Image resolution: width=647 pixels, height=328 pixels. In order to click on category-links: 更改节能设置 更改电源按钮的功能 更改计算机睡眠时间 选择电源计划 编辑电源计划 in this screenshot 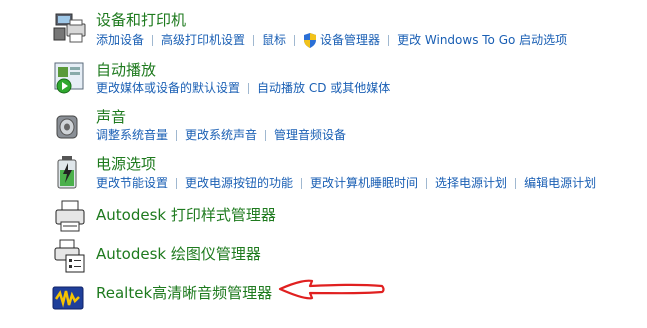, I will do `click(346, 183)`.